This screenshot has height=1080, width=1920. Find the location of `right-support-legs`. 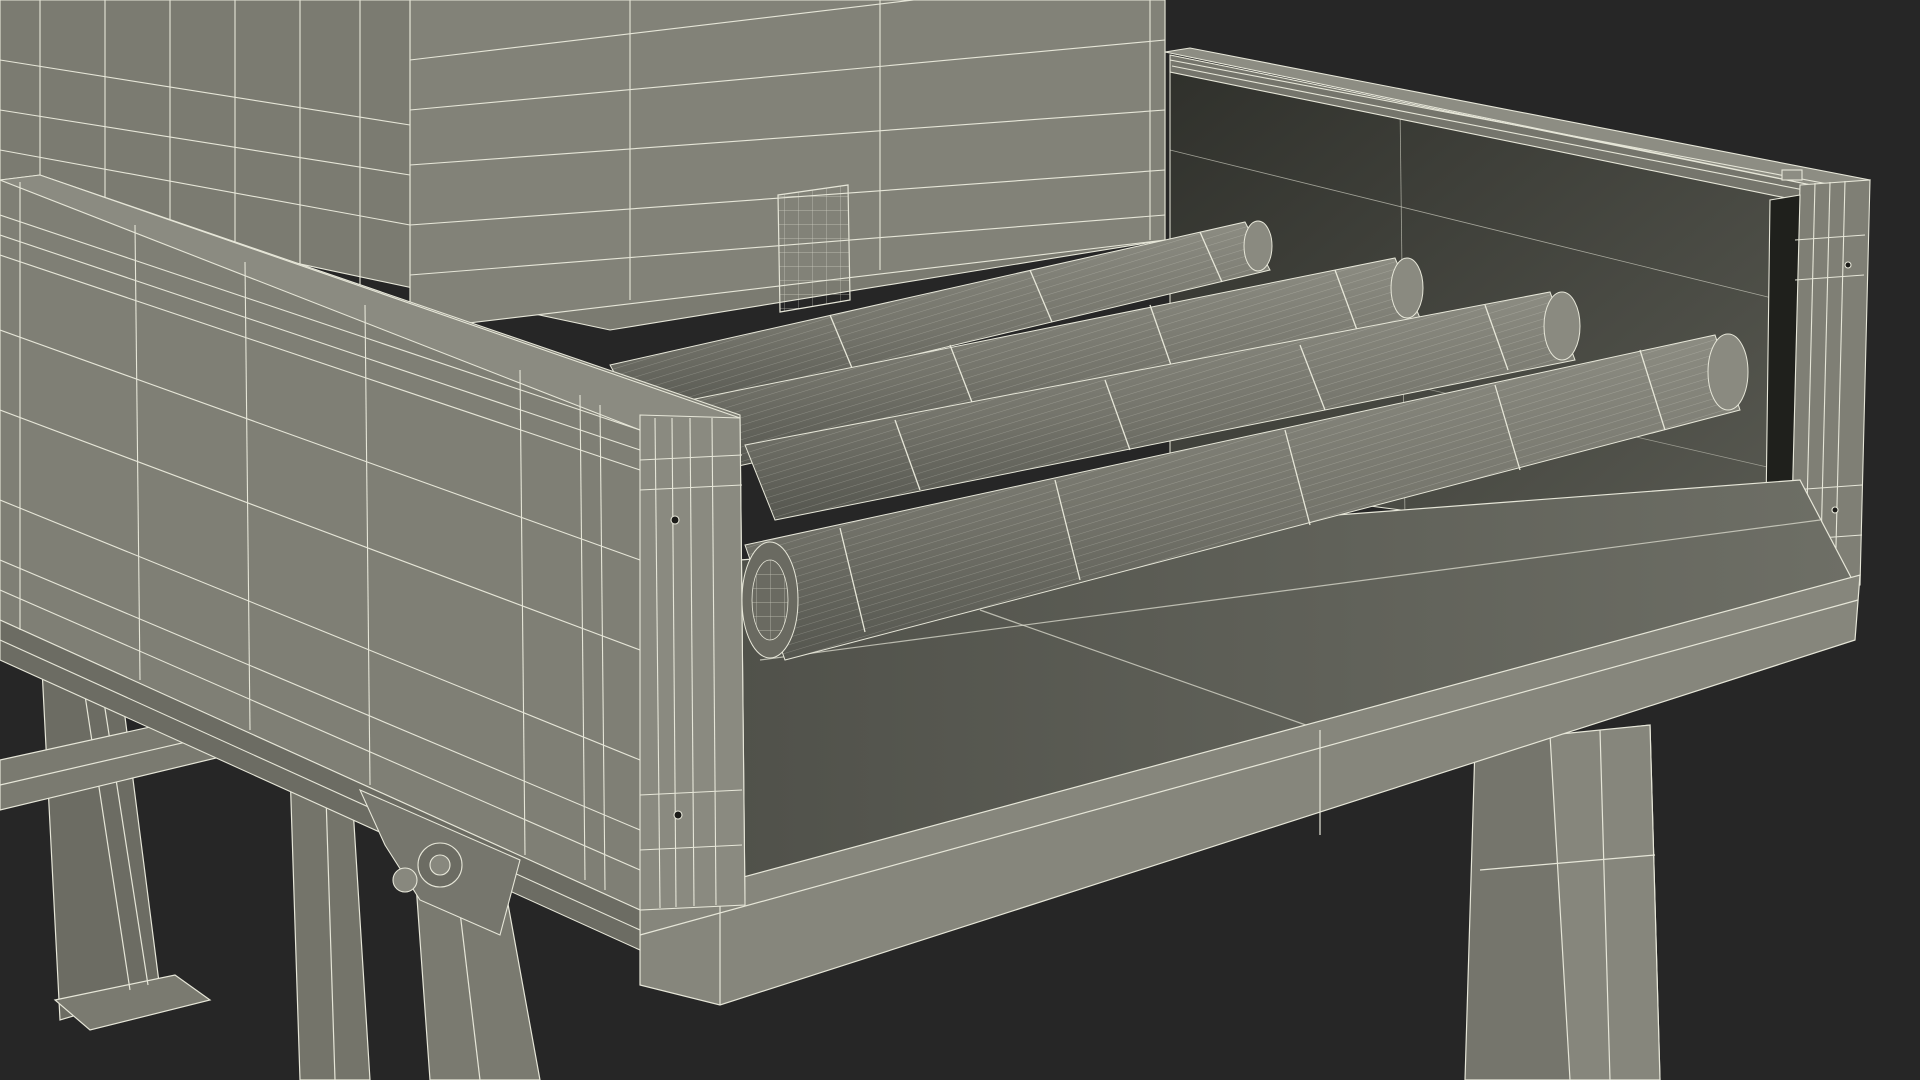

right-support-legs is located at coordinates (1562, 902).